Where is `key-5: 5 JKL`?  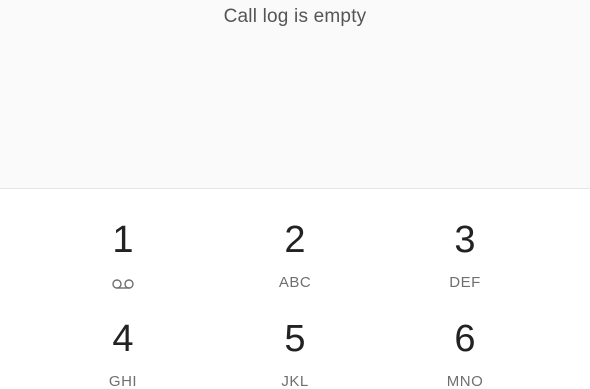 key-5: 5 JKL is located at coordinates (295, 338).